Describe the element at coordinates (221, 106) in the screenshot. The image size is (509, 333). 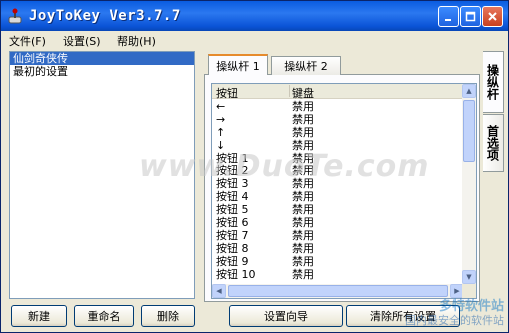
I see `cell-button: ←` at that location.